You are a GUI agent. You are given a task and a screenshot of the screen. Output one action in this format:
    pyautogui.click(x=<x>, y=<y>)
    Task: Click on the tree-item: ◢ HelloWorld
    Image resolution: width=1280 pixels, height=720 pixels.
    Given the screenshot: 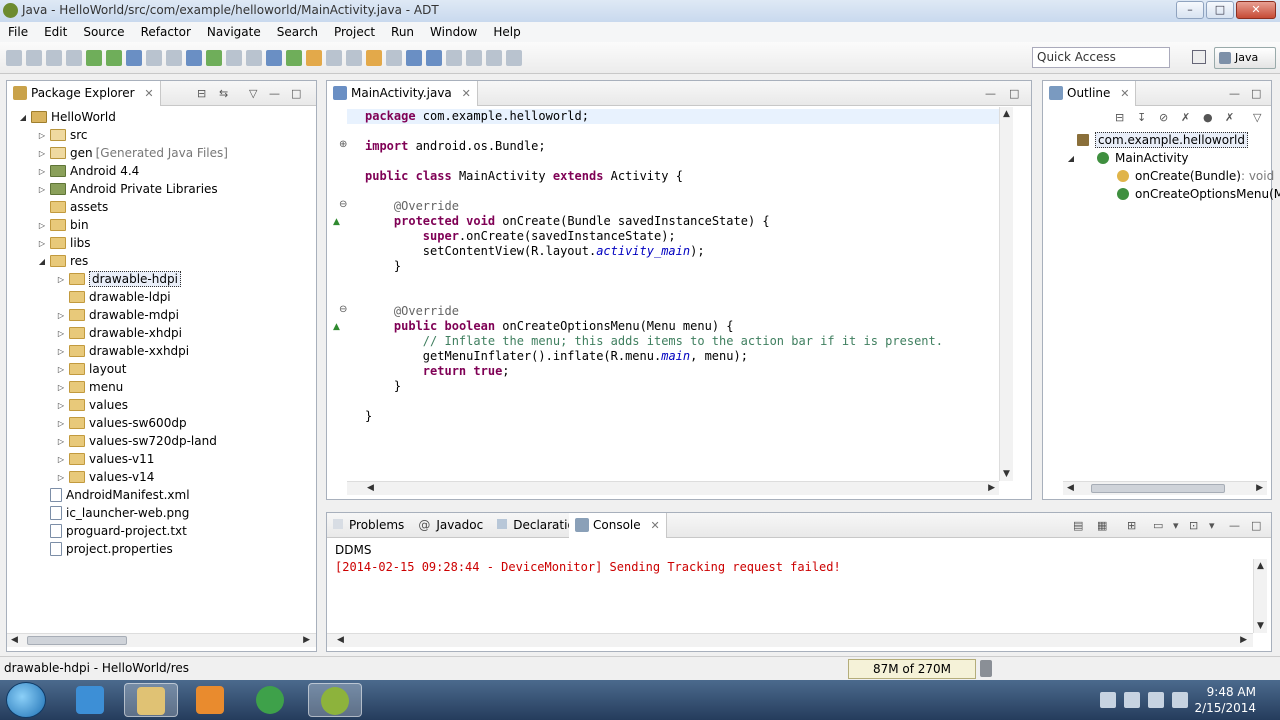 What is the action you would take?
    pyautogui.click(x=66, y=117)
    